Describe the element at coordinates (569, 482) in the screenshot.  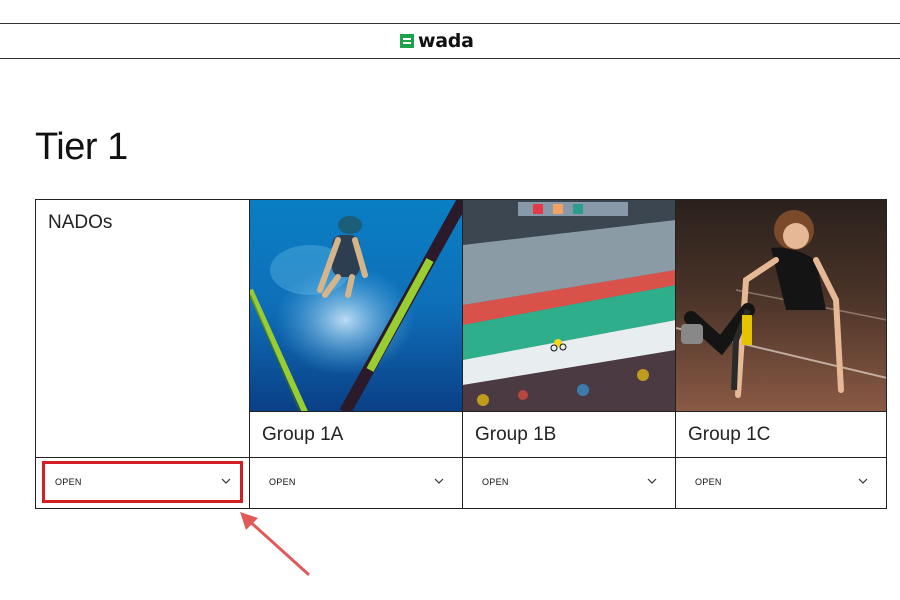
I see `open-dropdown-group-1b: OPEN` at that location.